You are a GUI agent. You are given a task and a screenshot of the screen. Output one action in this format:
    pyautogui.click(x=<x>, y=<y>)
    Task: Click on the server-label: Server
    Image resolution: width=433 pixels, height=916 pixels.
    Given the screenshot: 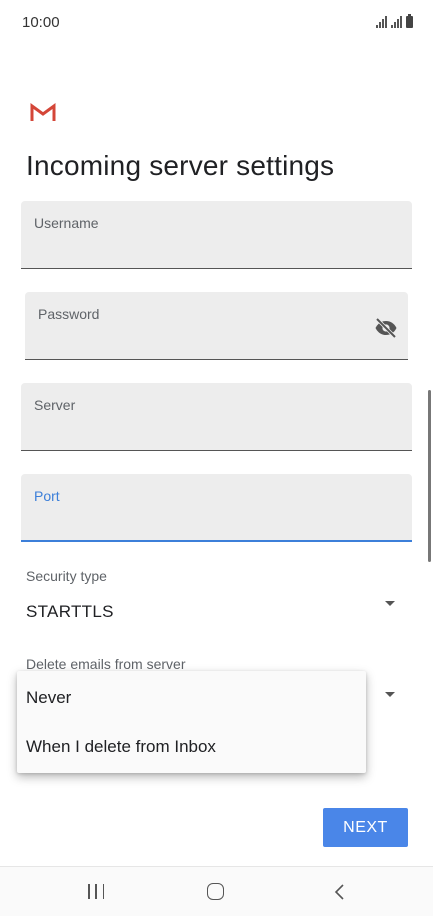 What is the action you would take?
    pyautogui.click(x=55, y=405)
    